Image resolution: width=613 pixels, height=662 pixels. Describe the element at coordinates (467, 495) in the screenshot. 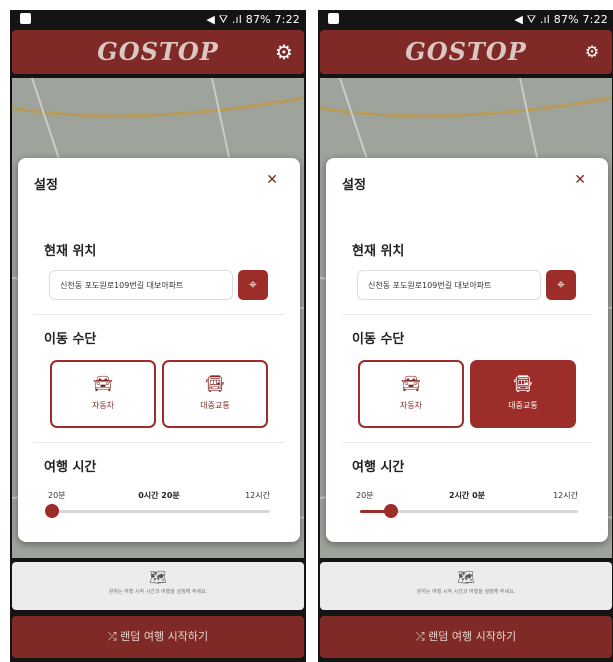

I see `travel-time-value: 2시간 0분` at that location.